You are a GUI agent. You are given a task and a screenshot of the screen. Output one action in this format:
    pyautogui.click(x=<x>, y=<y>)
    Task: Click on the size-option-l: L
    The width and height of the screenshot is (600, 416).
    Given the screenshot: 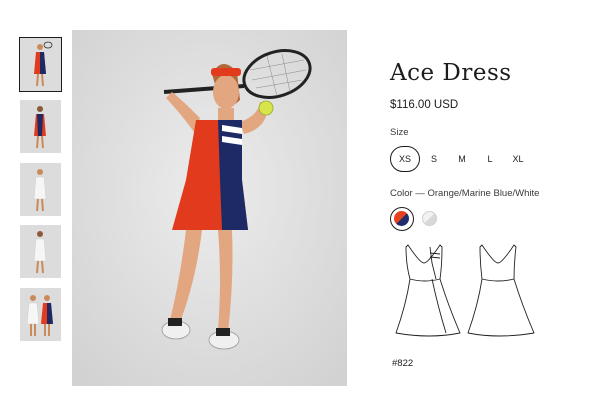 What is the action you would take?
    pyautogui.click(x=490, y=159)
    